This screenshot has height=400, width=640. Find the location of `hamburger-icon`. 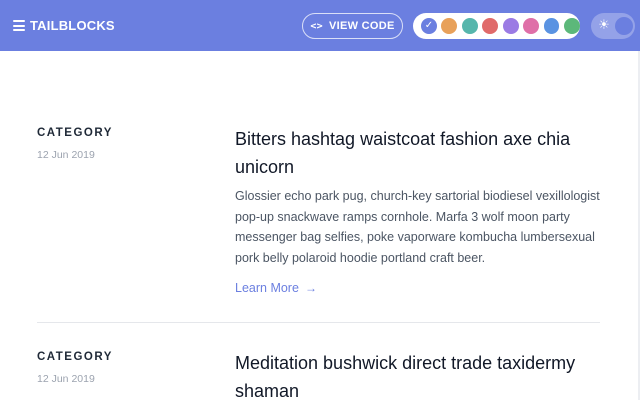

hamburger-icon is located at coordinates (19, 25).